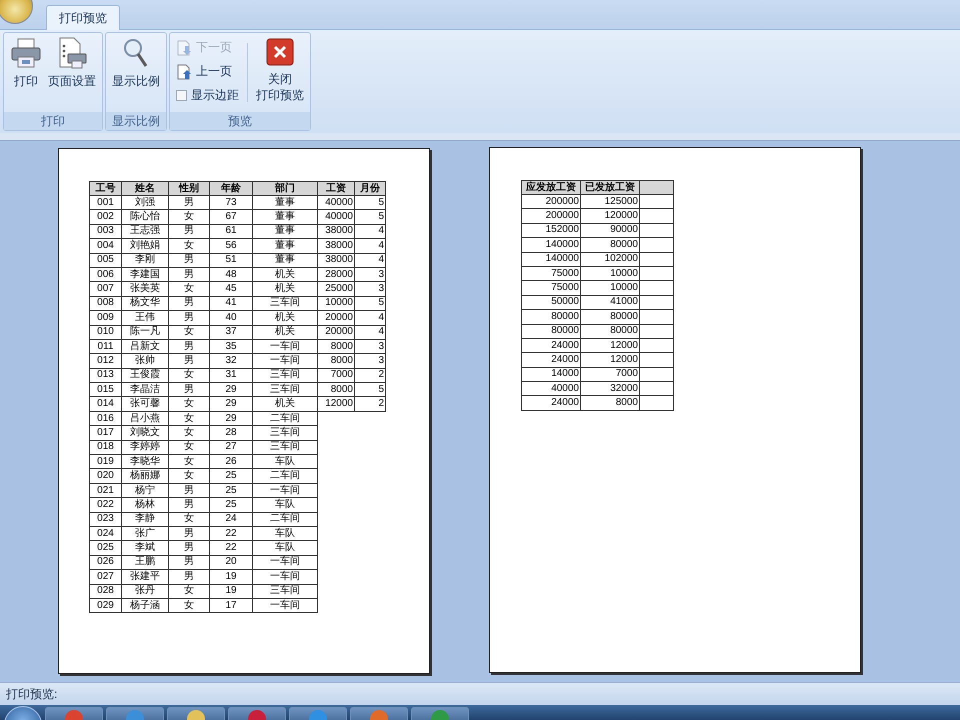 Image resolution: width=960 pixels, height=720 pixels. I want to click on table-cell: 12000, so click(610, 360).